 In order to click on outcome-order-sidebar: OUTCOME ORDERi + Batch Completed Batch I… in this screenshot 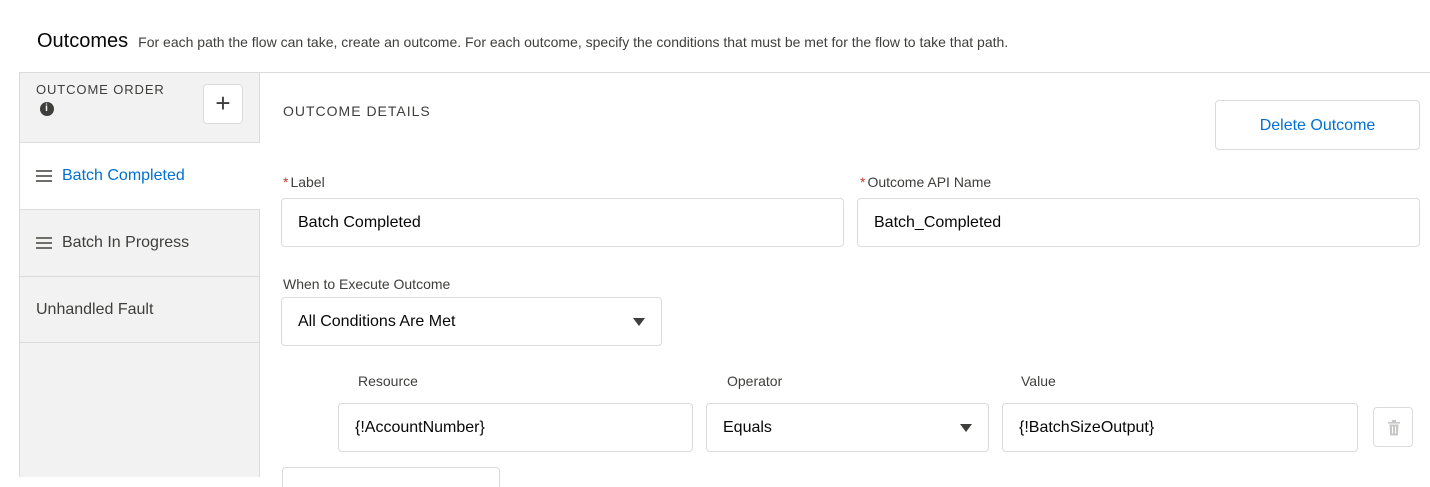, I will do `click(140, 275)`.